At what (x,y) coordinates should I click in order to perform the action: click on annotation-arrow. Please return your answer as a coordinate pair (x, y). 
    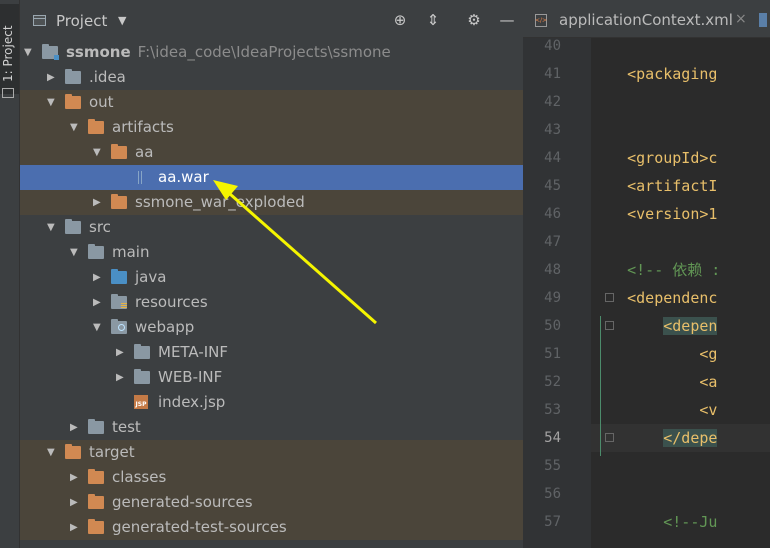
    Looking at the image, I should click on (295, 252).